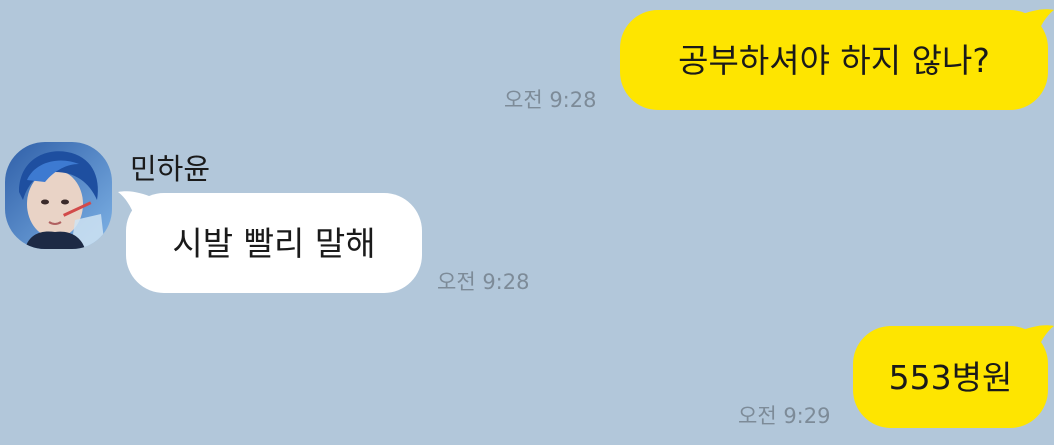 This screenshot has width=1054, height=445. I want to click on message-text: 553병원, so click(950, 377).